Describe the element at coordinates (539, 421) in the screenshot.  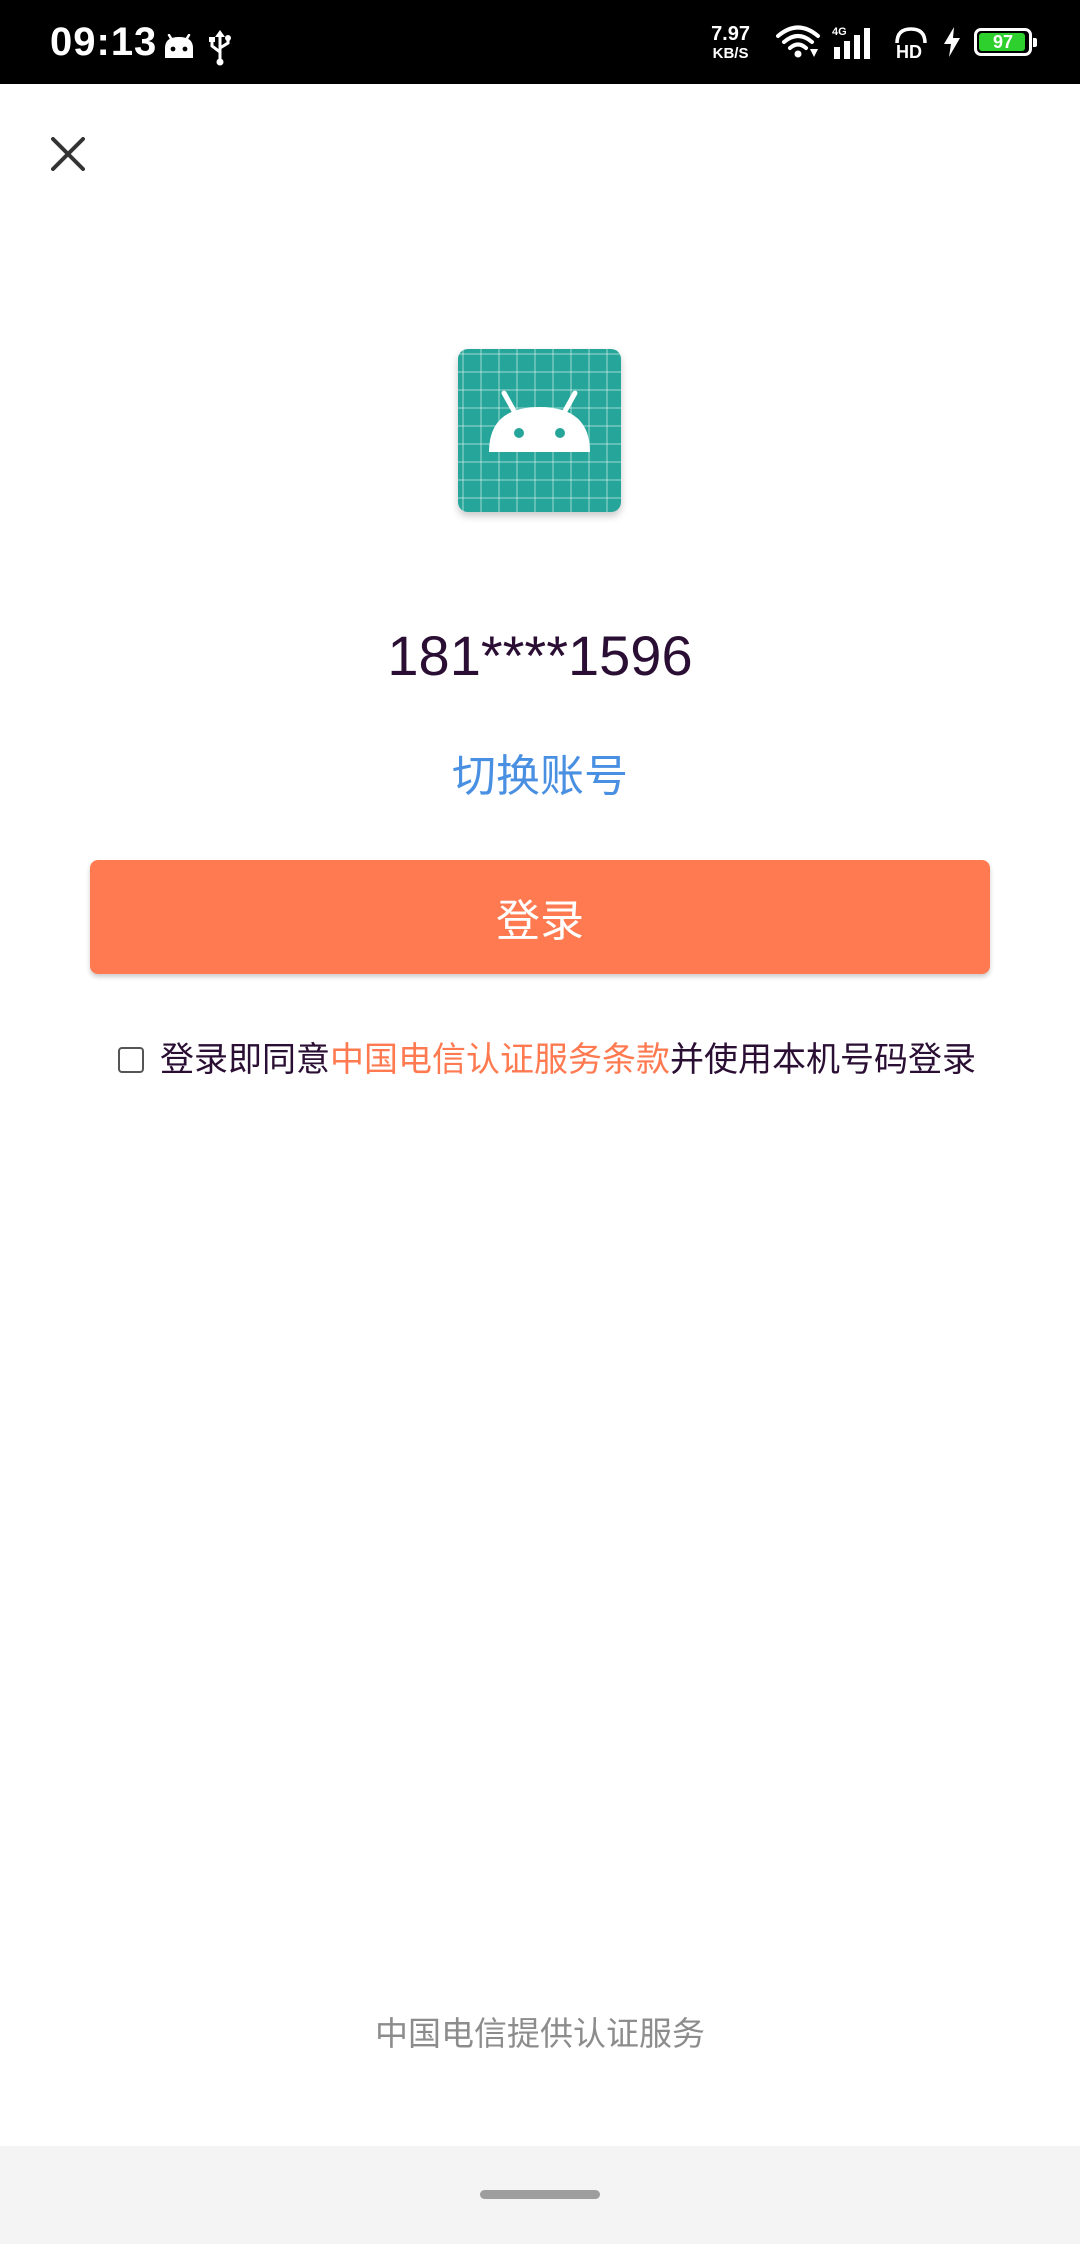
I see `android-icon` at that location.